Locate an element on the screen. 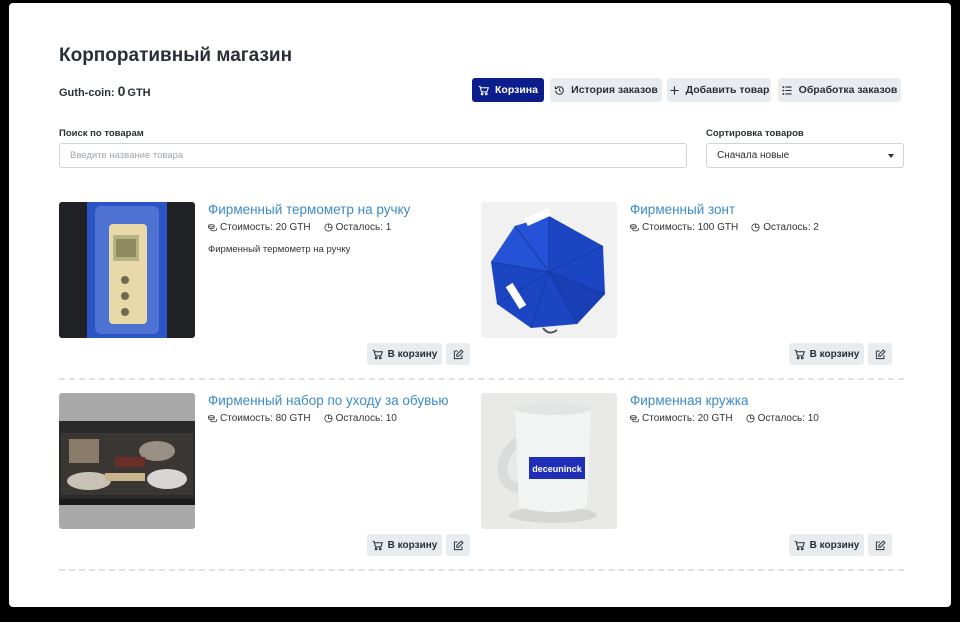 Image resolution: width=960 pixels, height=622 pixels. product-meta: Стоимость: 20 GTH Осталось: 10 is located at coordinates (724, 418).